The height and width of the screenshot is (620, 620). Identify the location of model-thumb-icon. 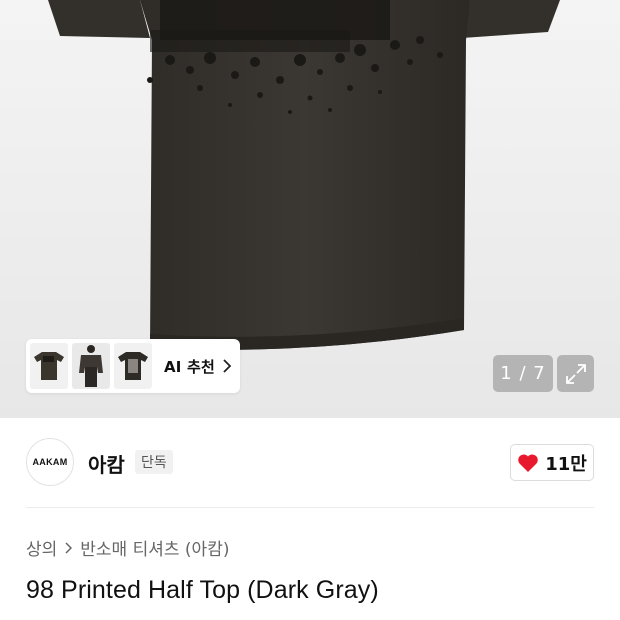
(91, 366).